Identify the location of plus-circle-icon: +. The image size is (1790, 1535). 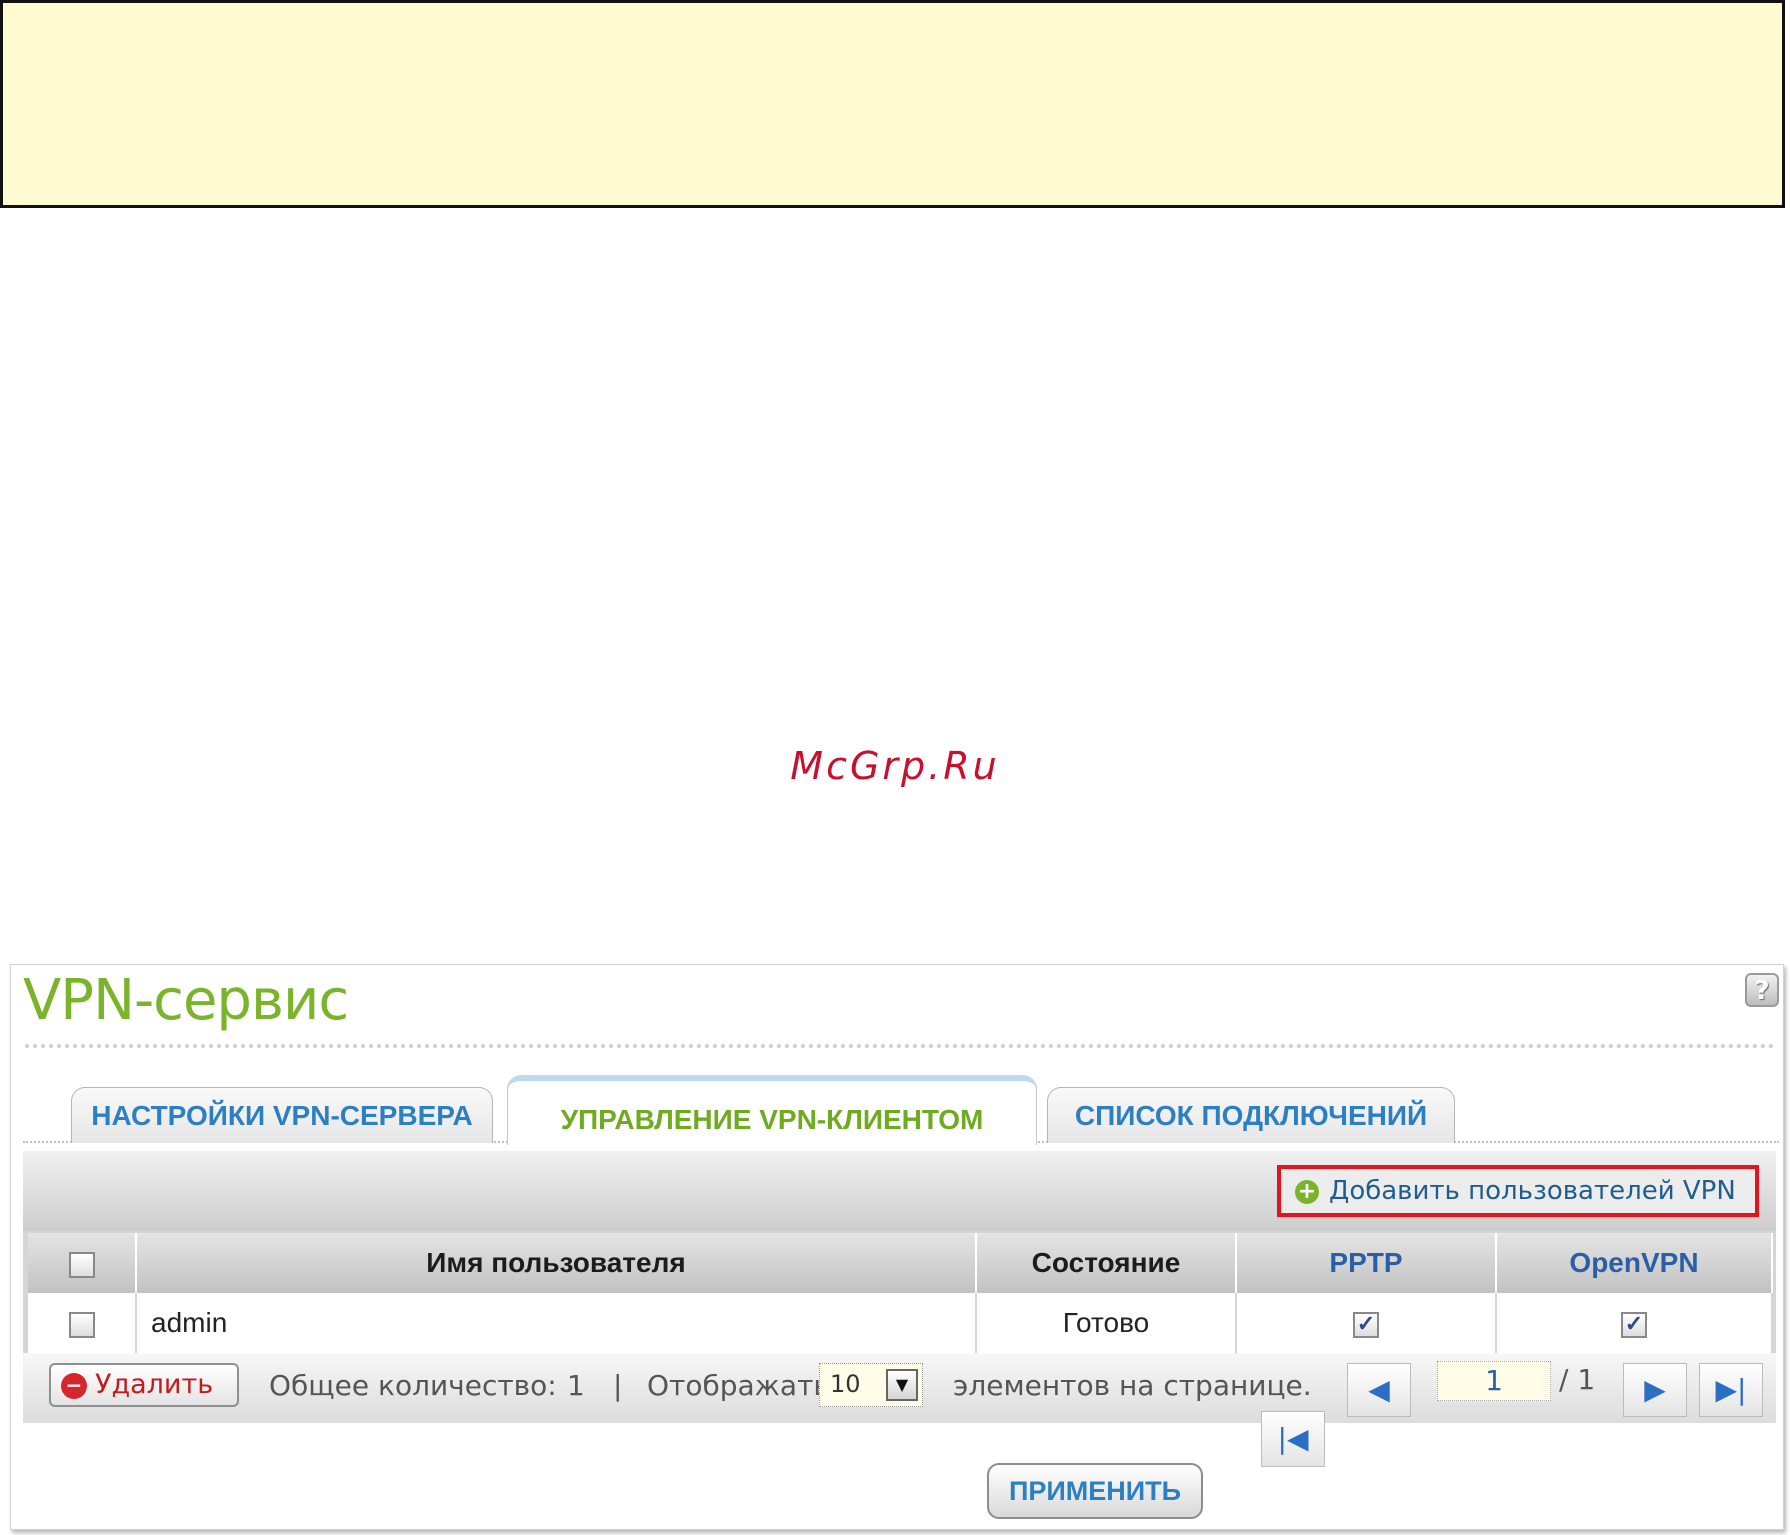
(1307, 1191).